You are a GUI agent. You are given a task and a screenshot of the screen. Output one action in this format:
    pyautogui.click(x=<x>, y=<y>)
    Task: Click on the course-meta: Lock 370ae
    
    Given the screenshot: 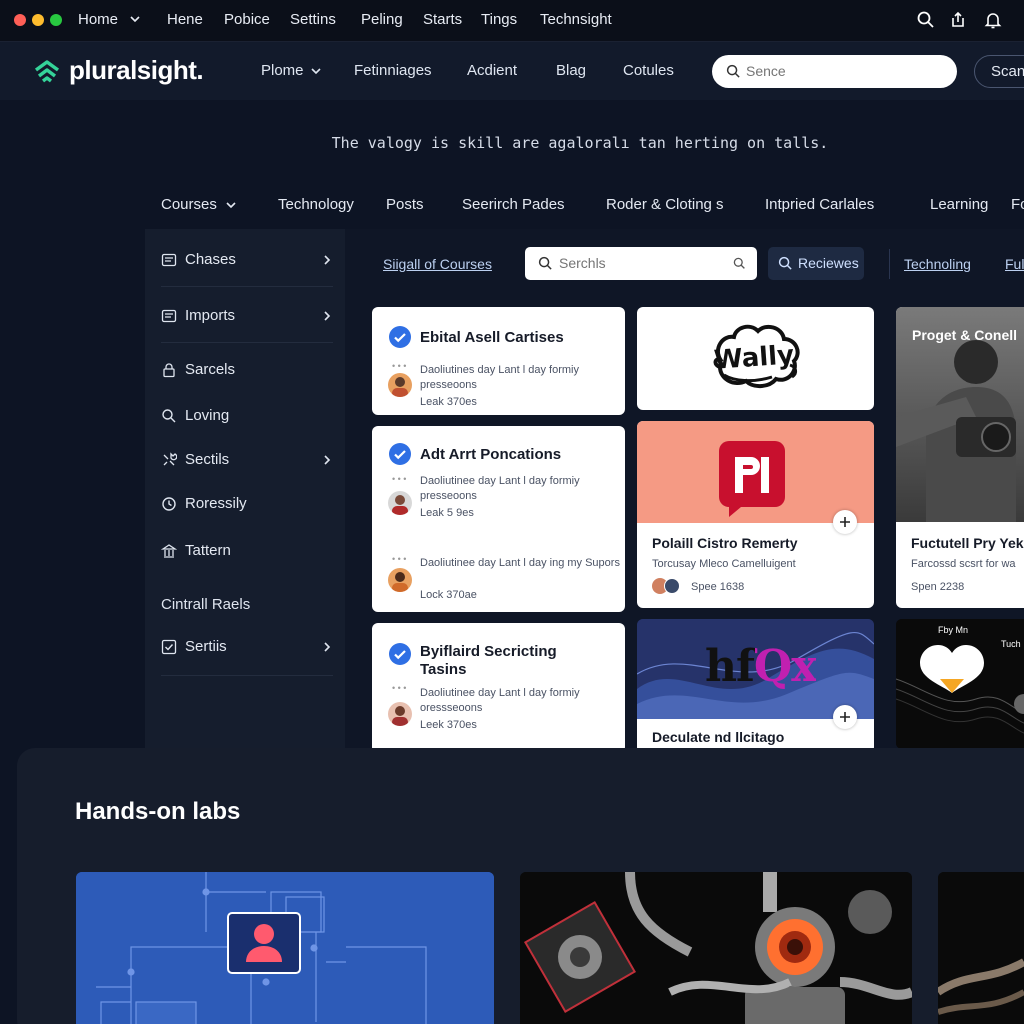 What is the action you would take?
    pyautogui.click(x=448, y=595)
    